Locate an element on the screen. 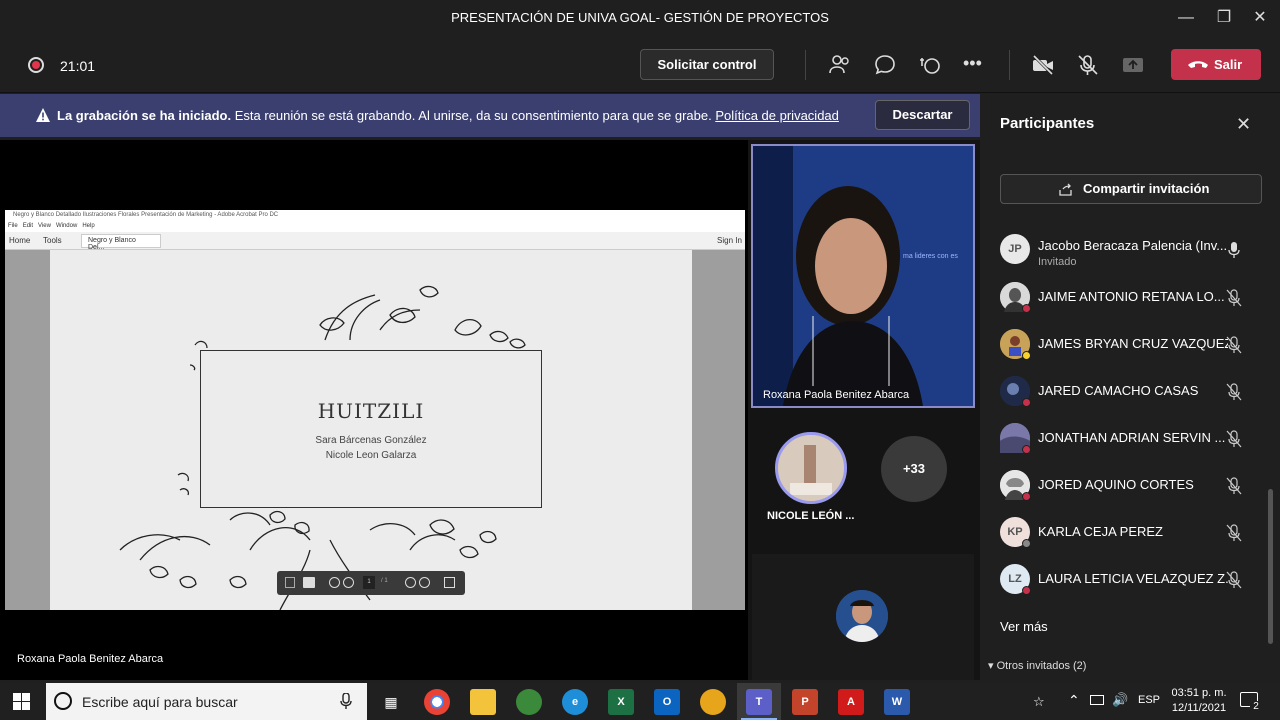 The height and width of the screenshot is (720, 1280). dismiss-button: Descartar is located at coordinates (922, 115).